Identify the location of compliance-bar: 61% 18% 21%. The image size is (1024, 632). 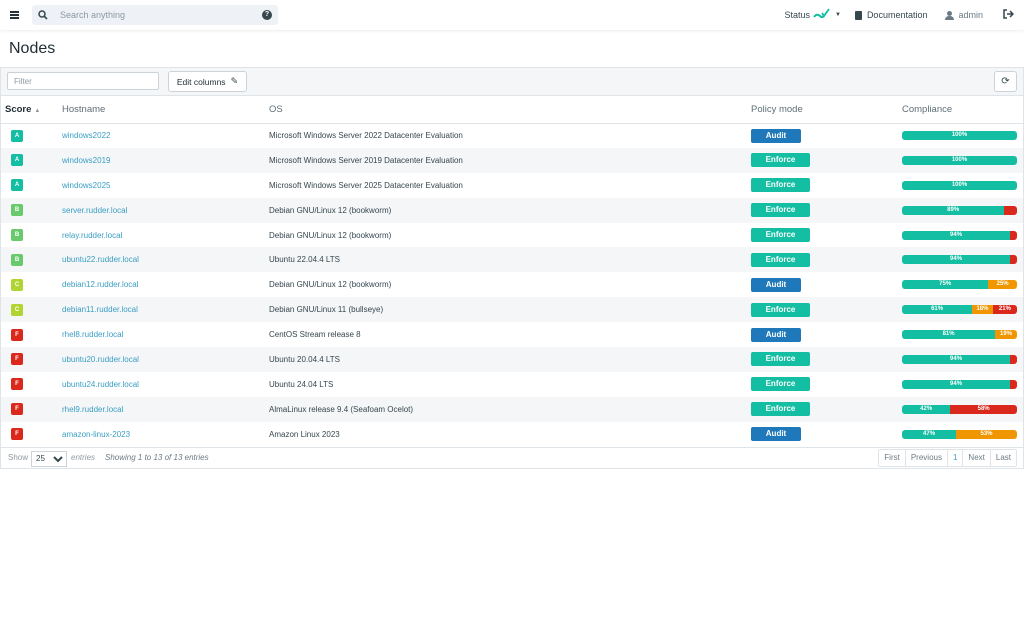
(959, 310).